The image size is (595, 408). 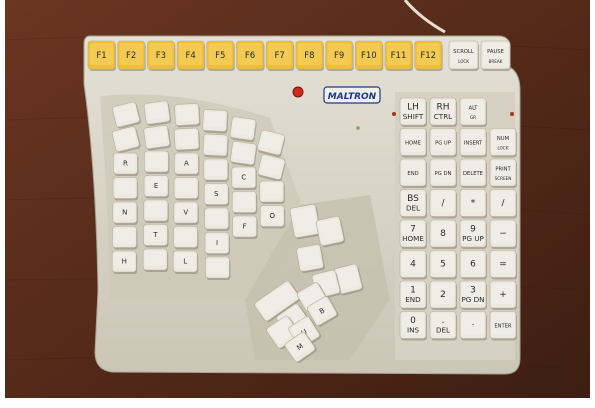 I want to click on numpad-key: PG DN, so click(x=443, y=173).